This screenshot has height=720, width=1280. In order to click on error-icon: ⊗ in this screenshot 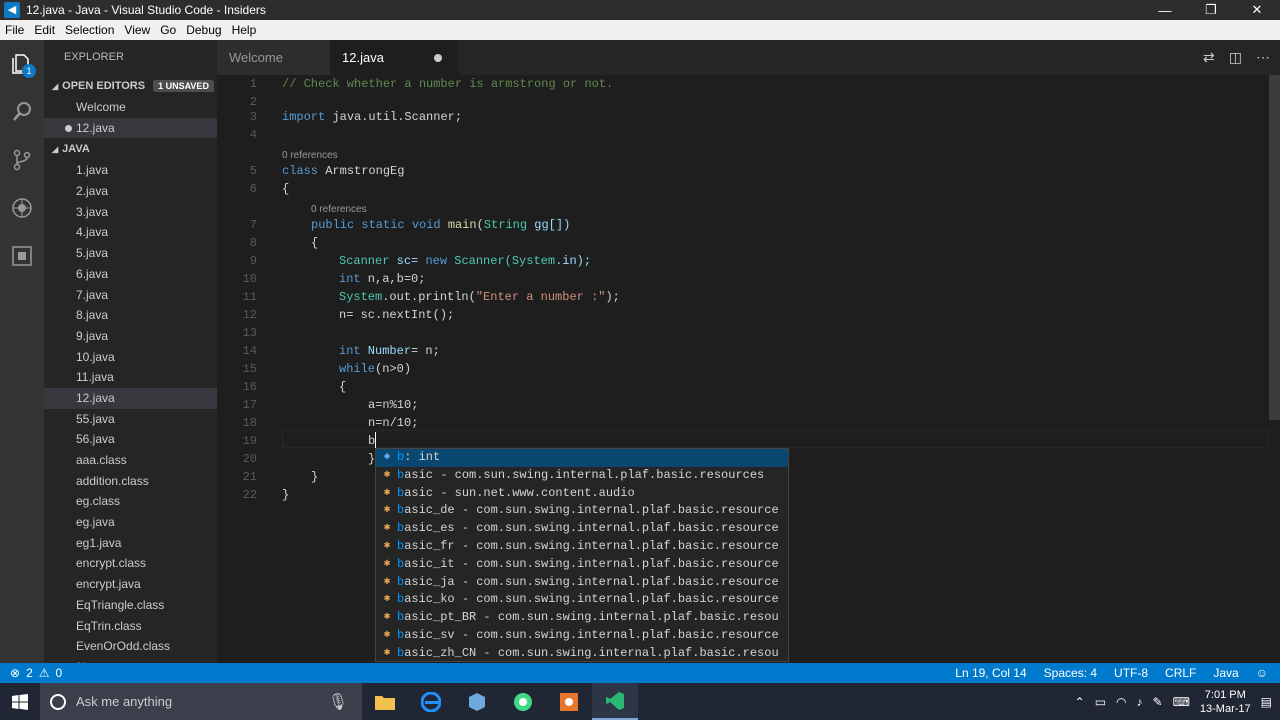, I will do `click(15, 673)`.